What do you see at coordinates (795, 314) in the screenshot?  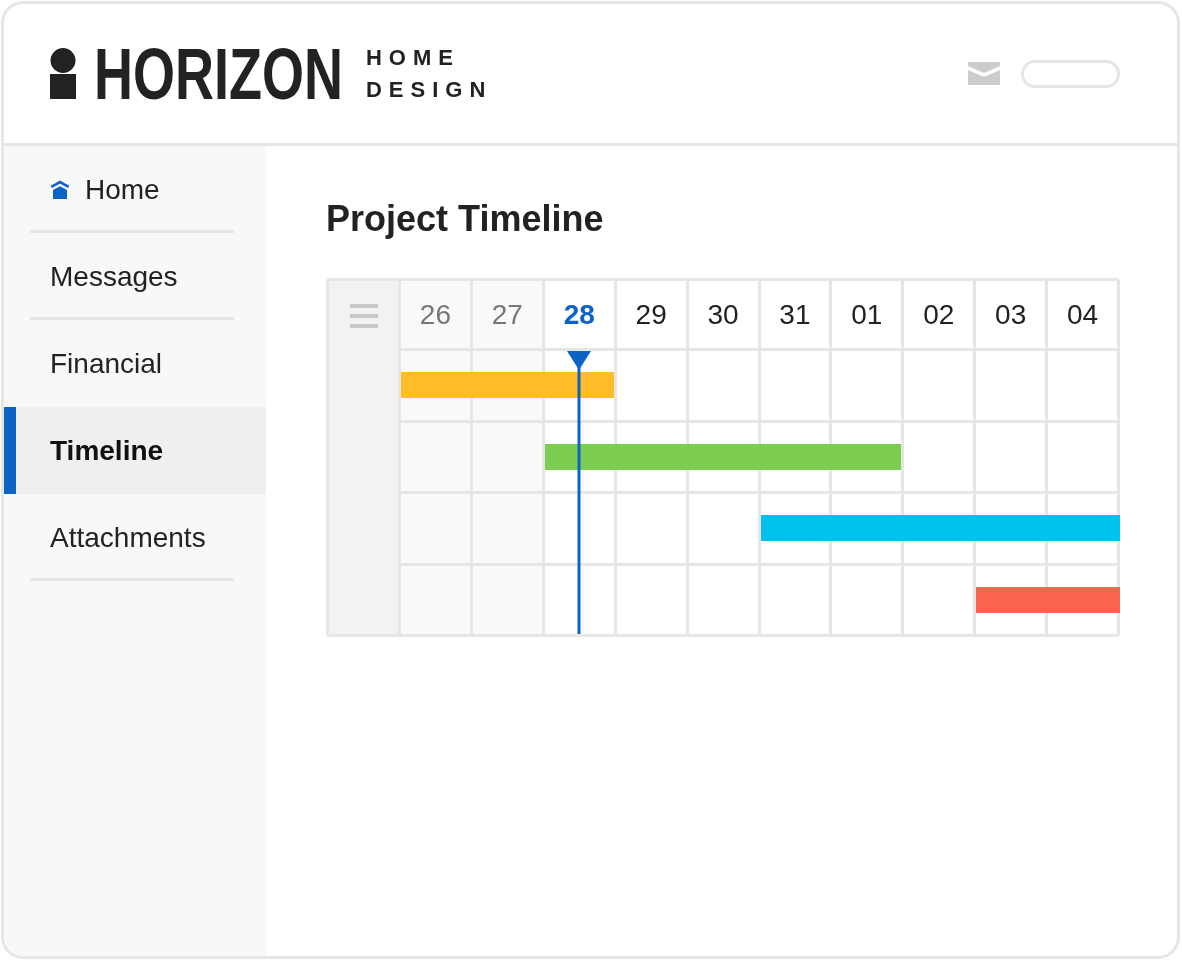 I see `day-header: 31` at bounding box center [795, 314].